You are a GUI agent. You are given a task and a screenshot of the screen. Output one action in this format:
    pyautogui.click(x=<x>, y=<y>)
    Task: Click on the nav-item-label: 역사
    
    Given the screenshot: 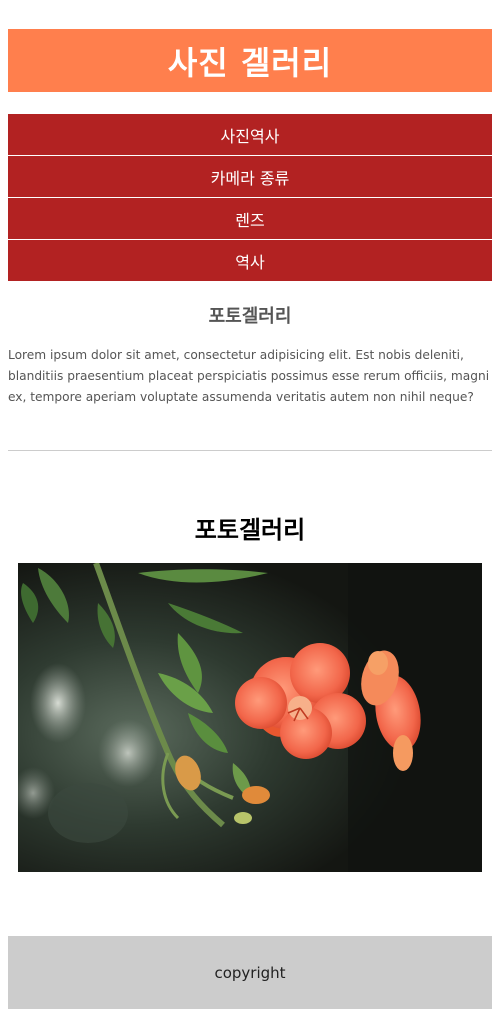 What is the action you would take?
    pyautogui.click(x=250, y=262)
    